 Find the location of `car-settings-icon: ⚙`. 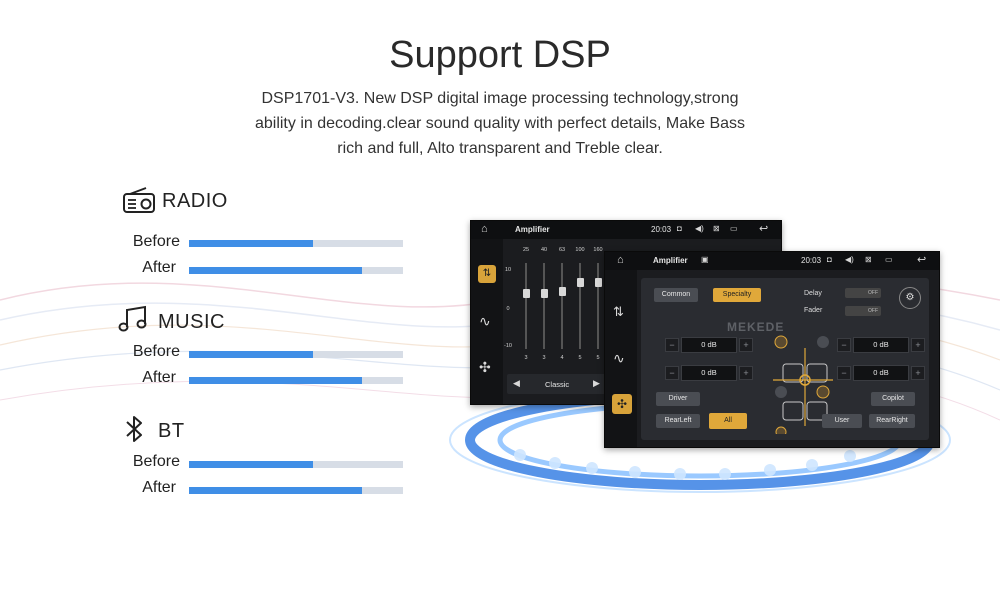

car-settings-icon: ⚙ is located at coordinates (910, 298).